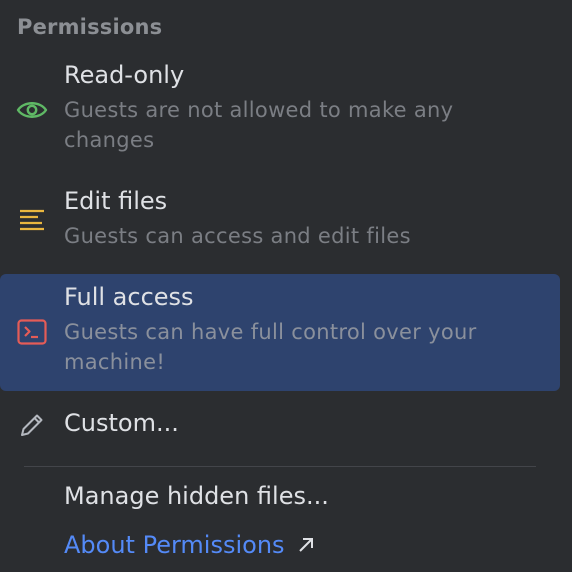  I want to click on permissions-header: Permissions, so click(90, 27).